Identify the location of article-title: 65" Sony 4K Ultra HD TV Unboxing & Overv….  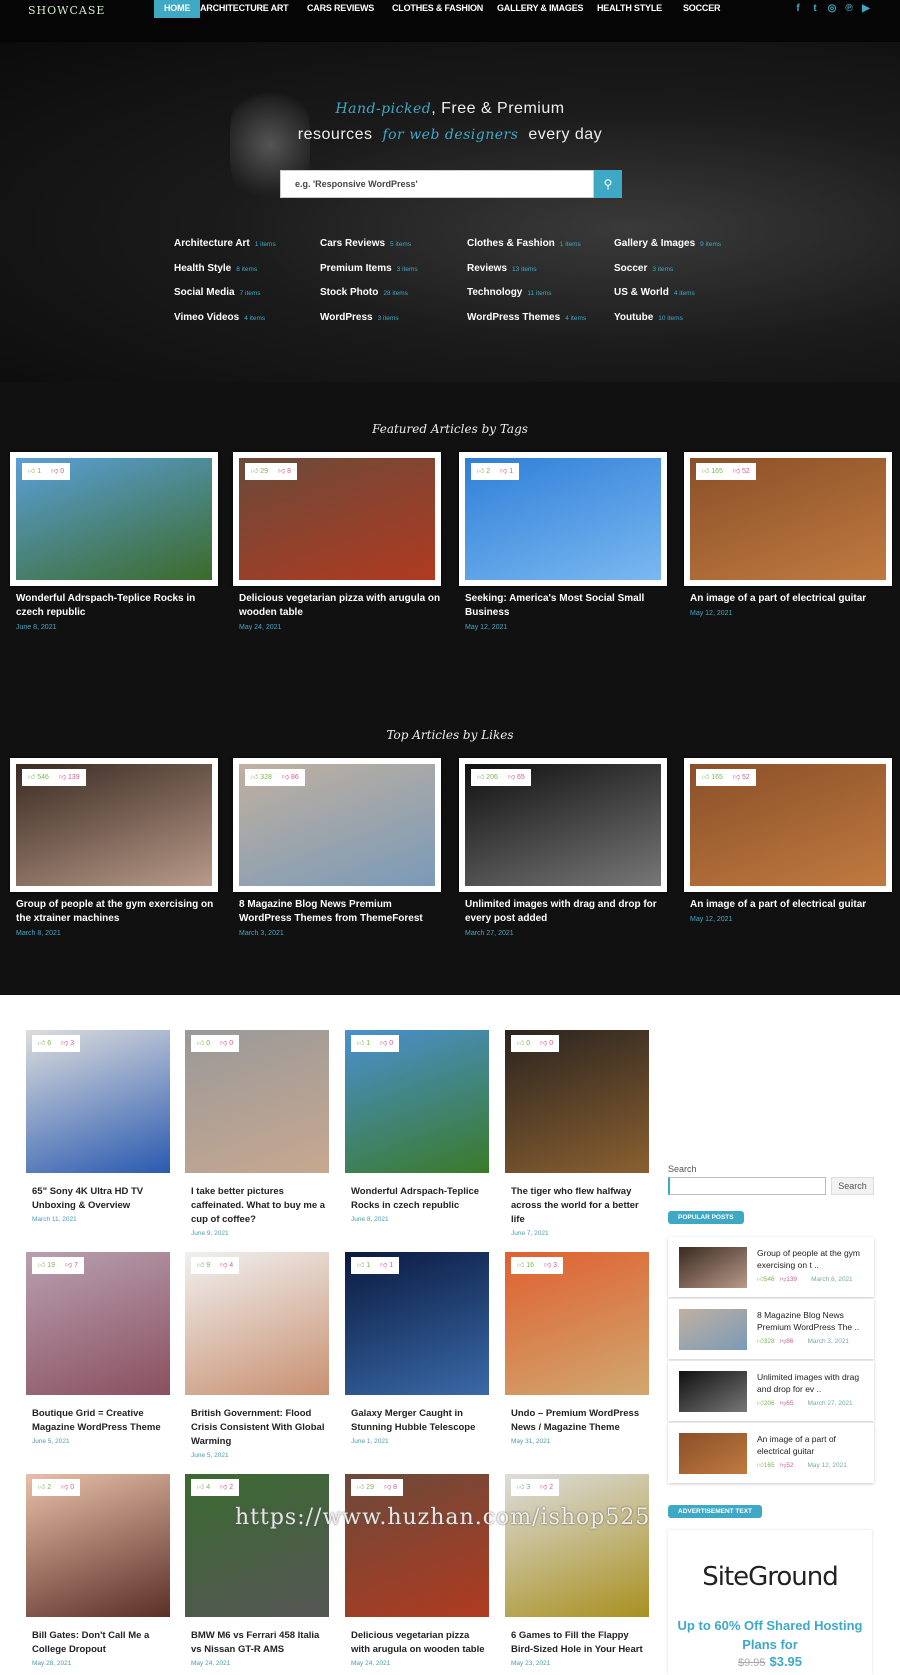
(98, 1199).